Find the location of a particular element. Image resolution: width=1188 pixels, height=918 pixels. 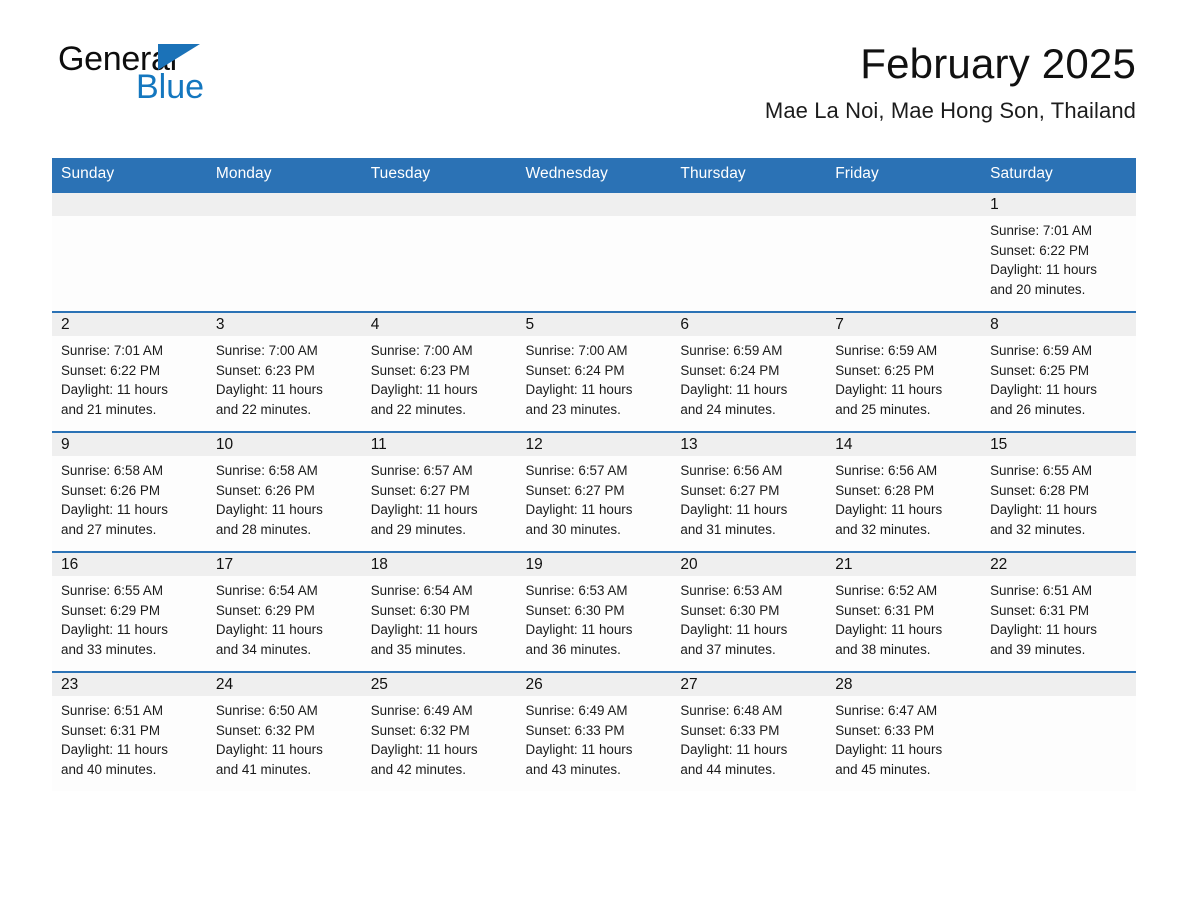

day-number: 22 is located at coordinates (1058, 564).